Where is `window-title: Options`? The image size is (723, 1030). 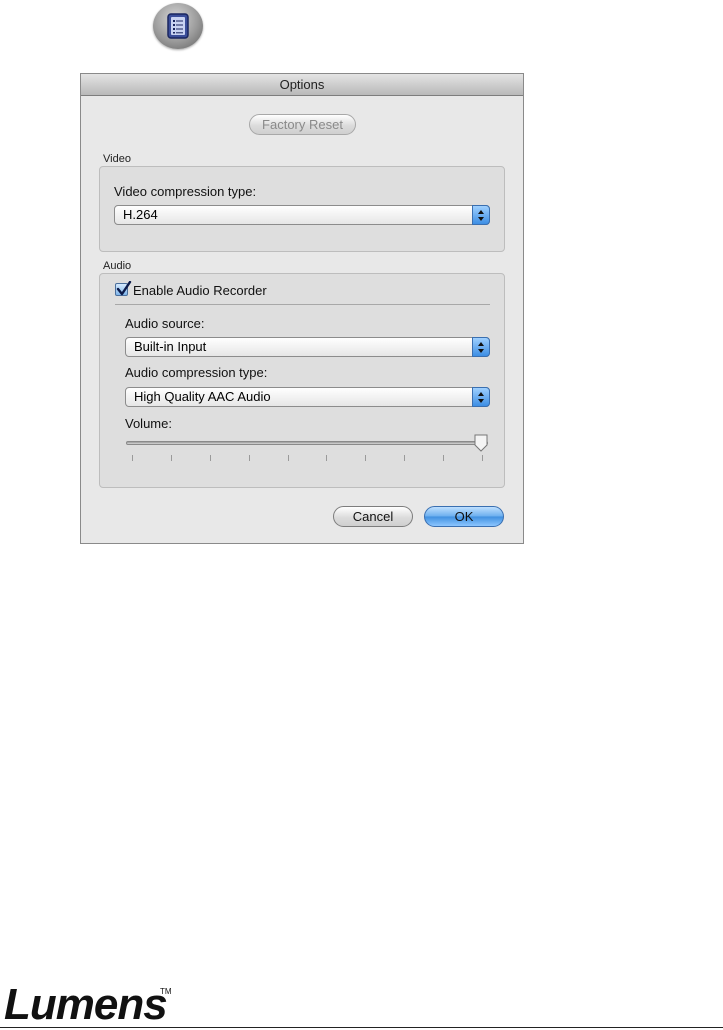
window-title: Options is located at coordinates (302, 85).